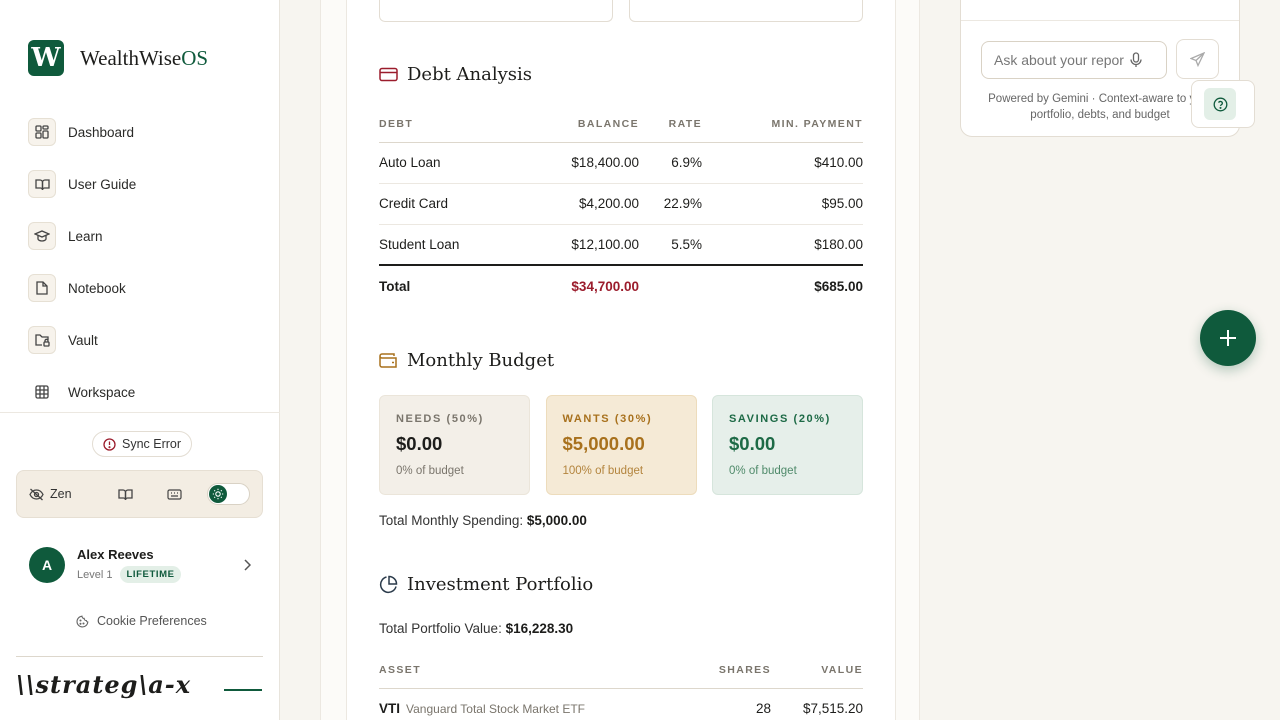 The image size is (1280, 720). What do you see at coordinates (115, 554) in the screenshot?
I see `user-name: Alex Reeves` at bounding box center [115, 554].